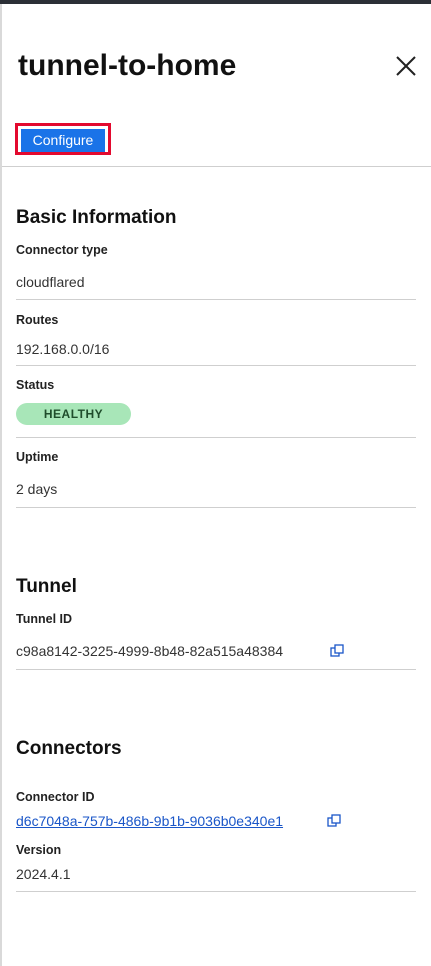  I want to click on version-label: Version, so click(39, 850).